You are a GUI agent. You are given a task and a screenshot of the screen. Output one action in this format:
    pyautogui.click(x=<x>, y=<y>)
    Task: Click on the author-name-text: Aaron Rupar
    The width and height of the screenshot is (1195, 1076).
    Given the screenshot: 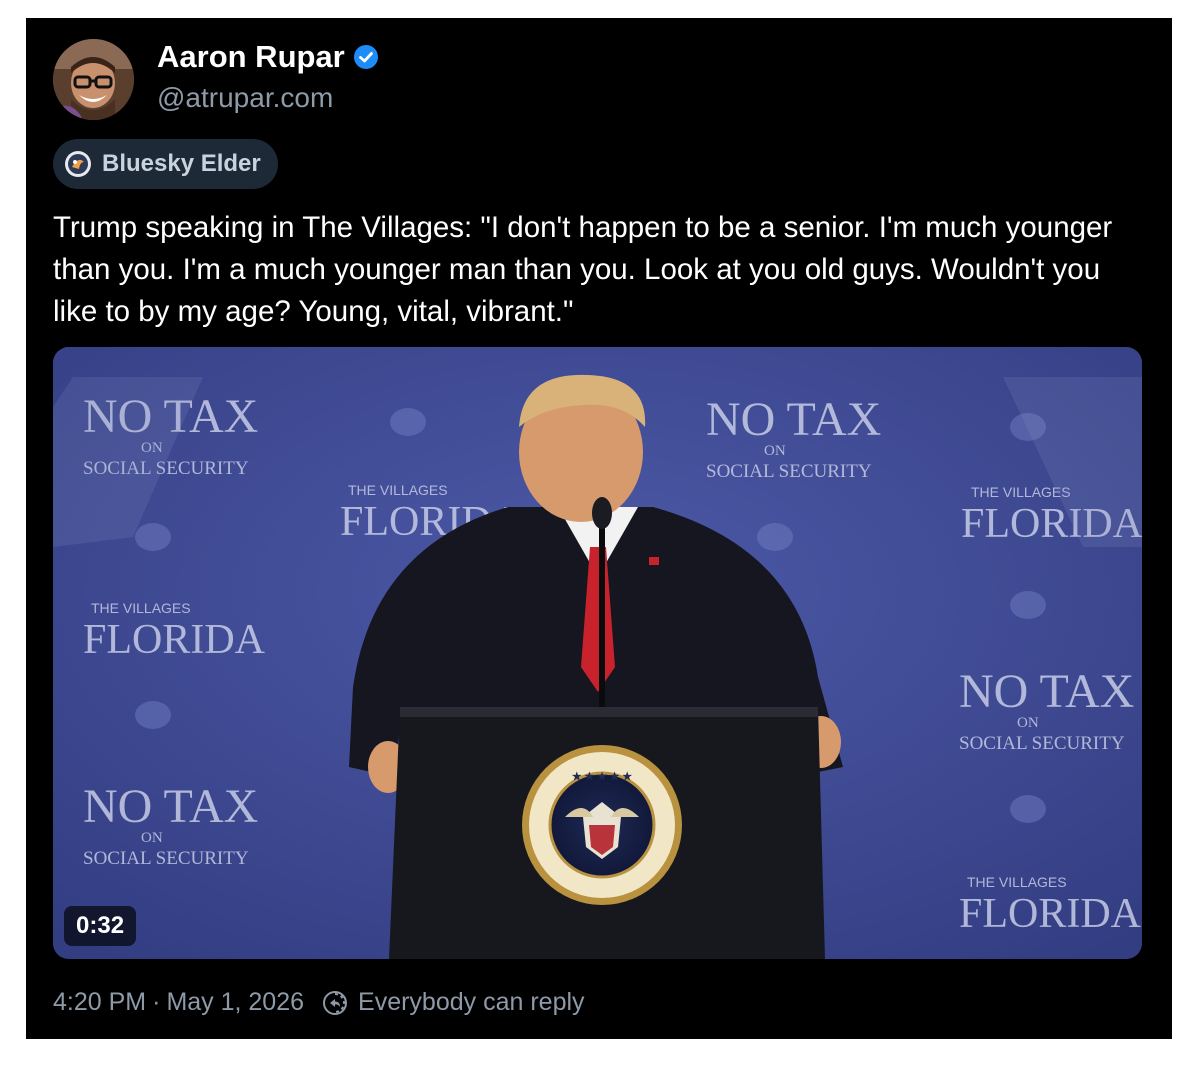 What is the action you would take?
    pyautogui.click(x=251, y=57)
    